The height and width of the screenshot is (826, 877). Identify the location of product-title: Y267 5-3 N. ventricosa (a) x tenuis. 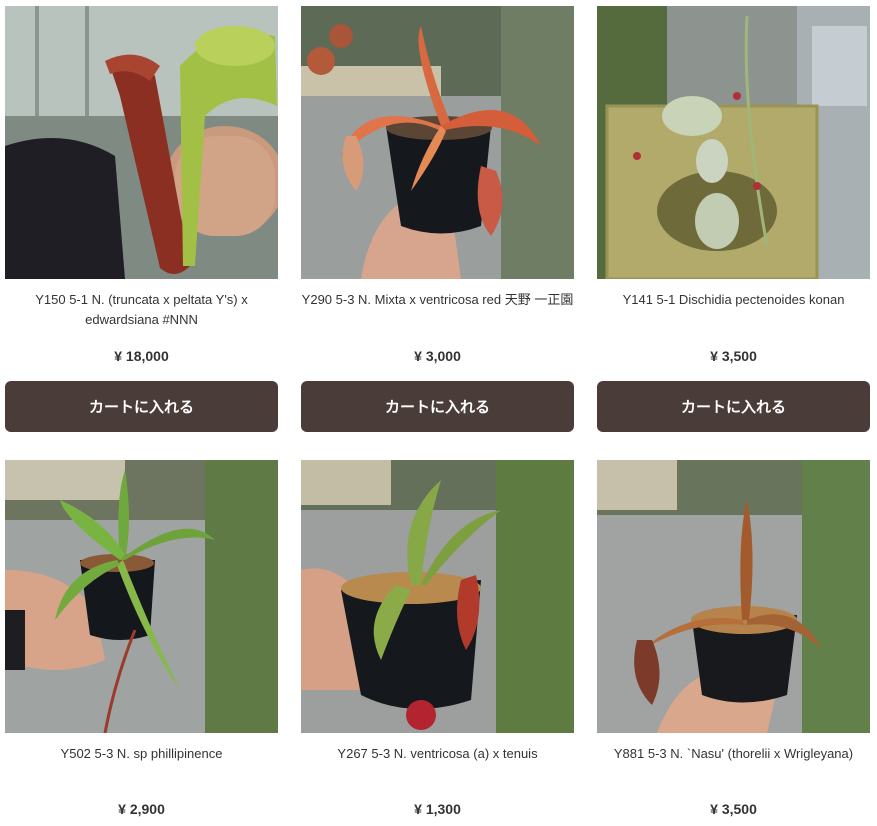
(437, 754).